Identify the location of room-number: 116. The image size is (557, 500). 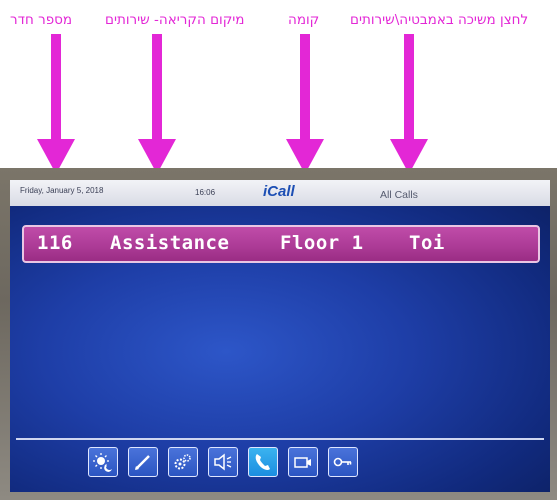
(55, 243).